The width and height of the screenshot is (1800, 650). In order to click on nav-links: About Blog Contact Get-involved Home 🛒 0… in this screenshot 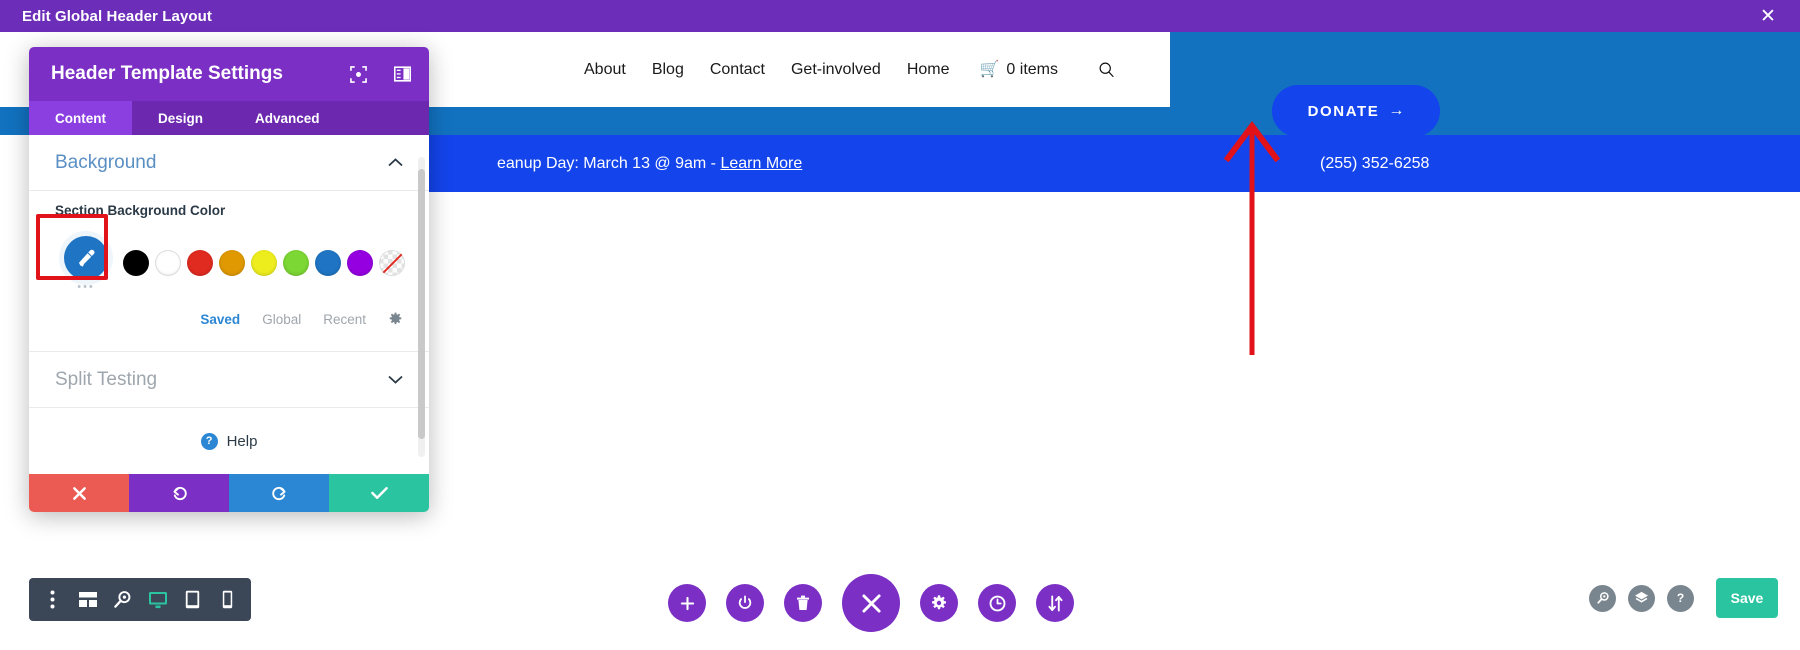, I will do `click(849, 70)`.